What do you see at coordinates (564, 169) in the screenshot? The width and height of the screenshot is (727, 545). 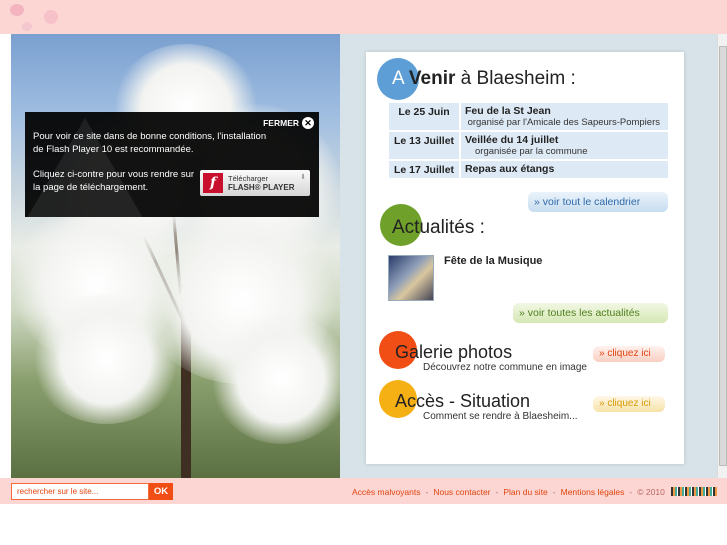 I see `event-cell: Repas aux étangs` at bounding box center [564, 169].